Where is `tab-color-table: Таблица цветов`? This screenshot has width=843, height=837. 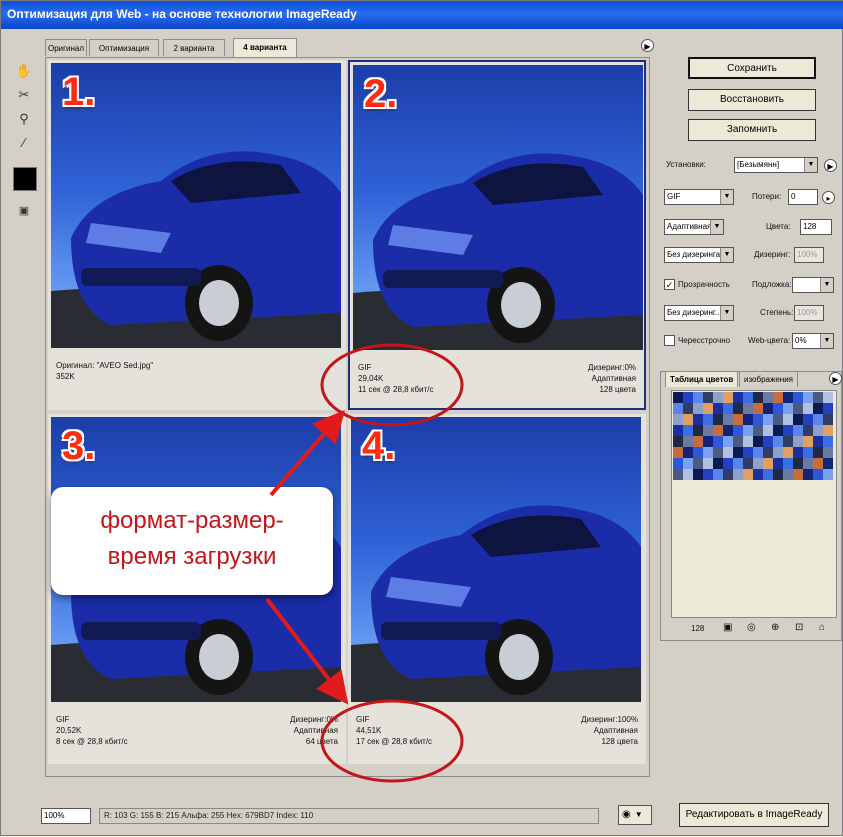 tab-color-table: Таблица цветов is located at coordinates (702, 379).